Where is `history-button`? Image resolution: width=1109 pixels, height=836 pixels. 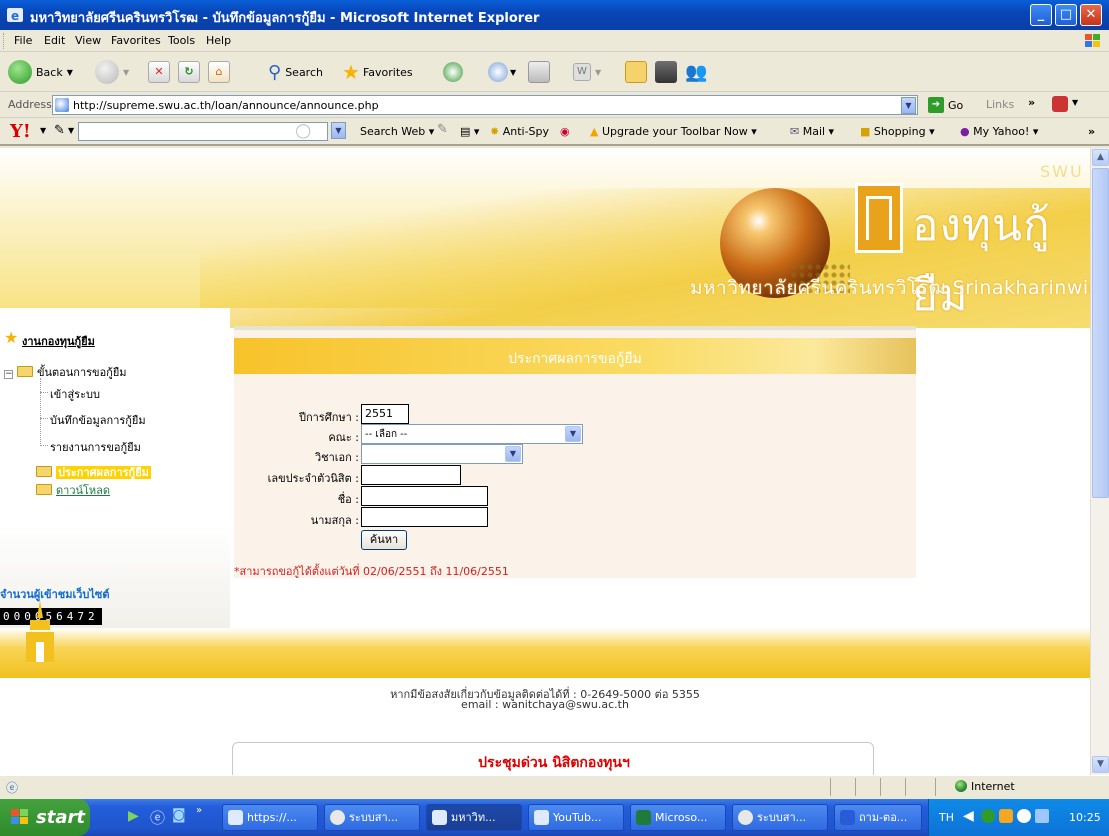 history-button is located at coordinates (453, 72).